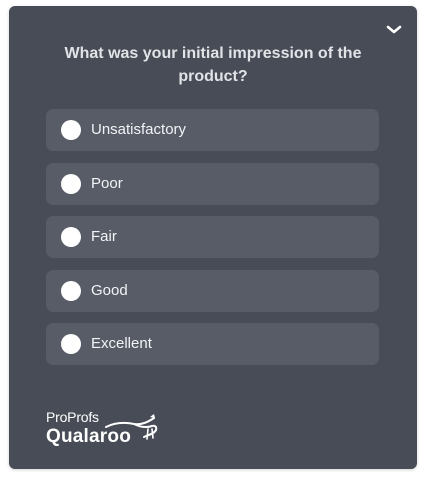 The width and height of the screenshot is (426, 481). I want to click on option-poor: Poor, so click(212, 183).